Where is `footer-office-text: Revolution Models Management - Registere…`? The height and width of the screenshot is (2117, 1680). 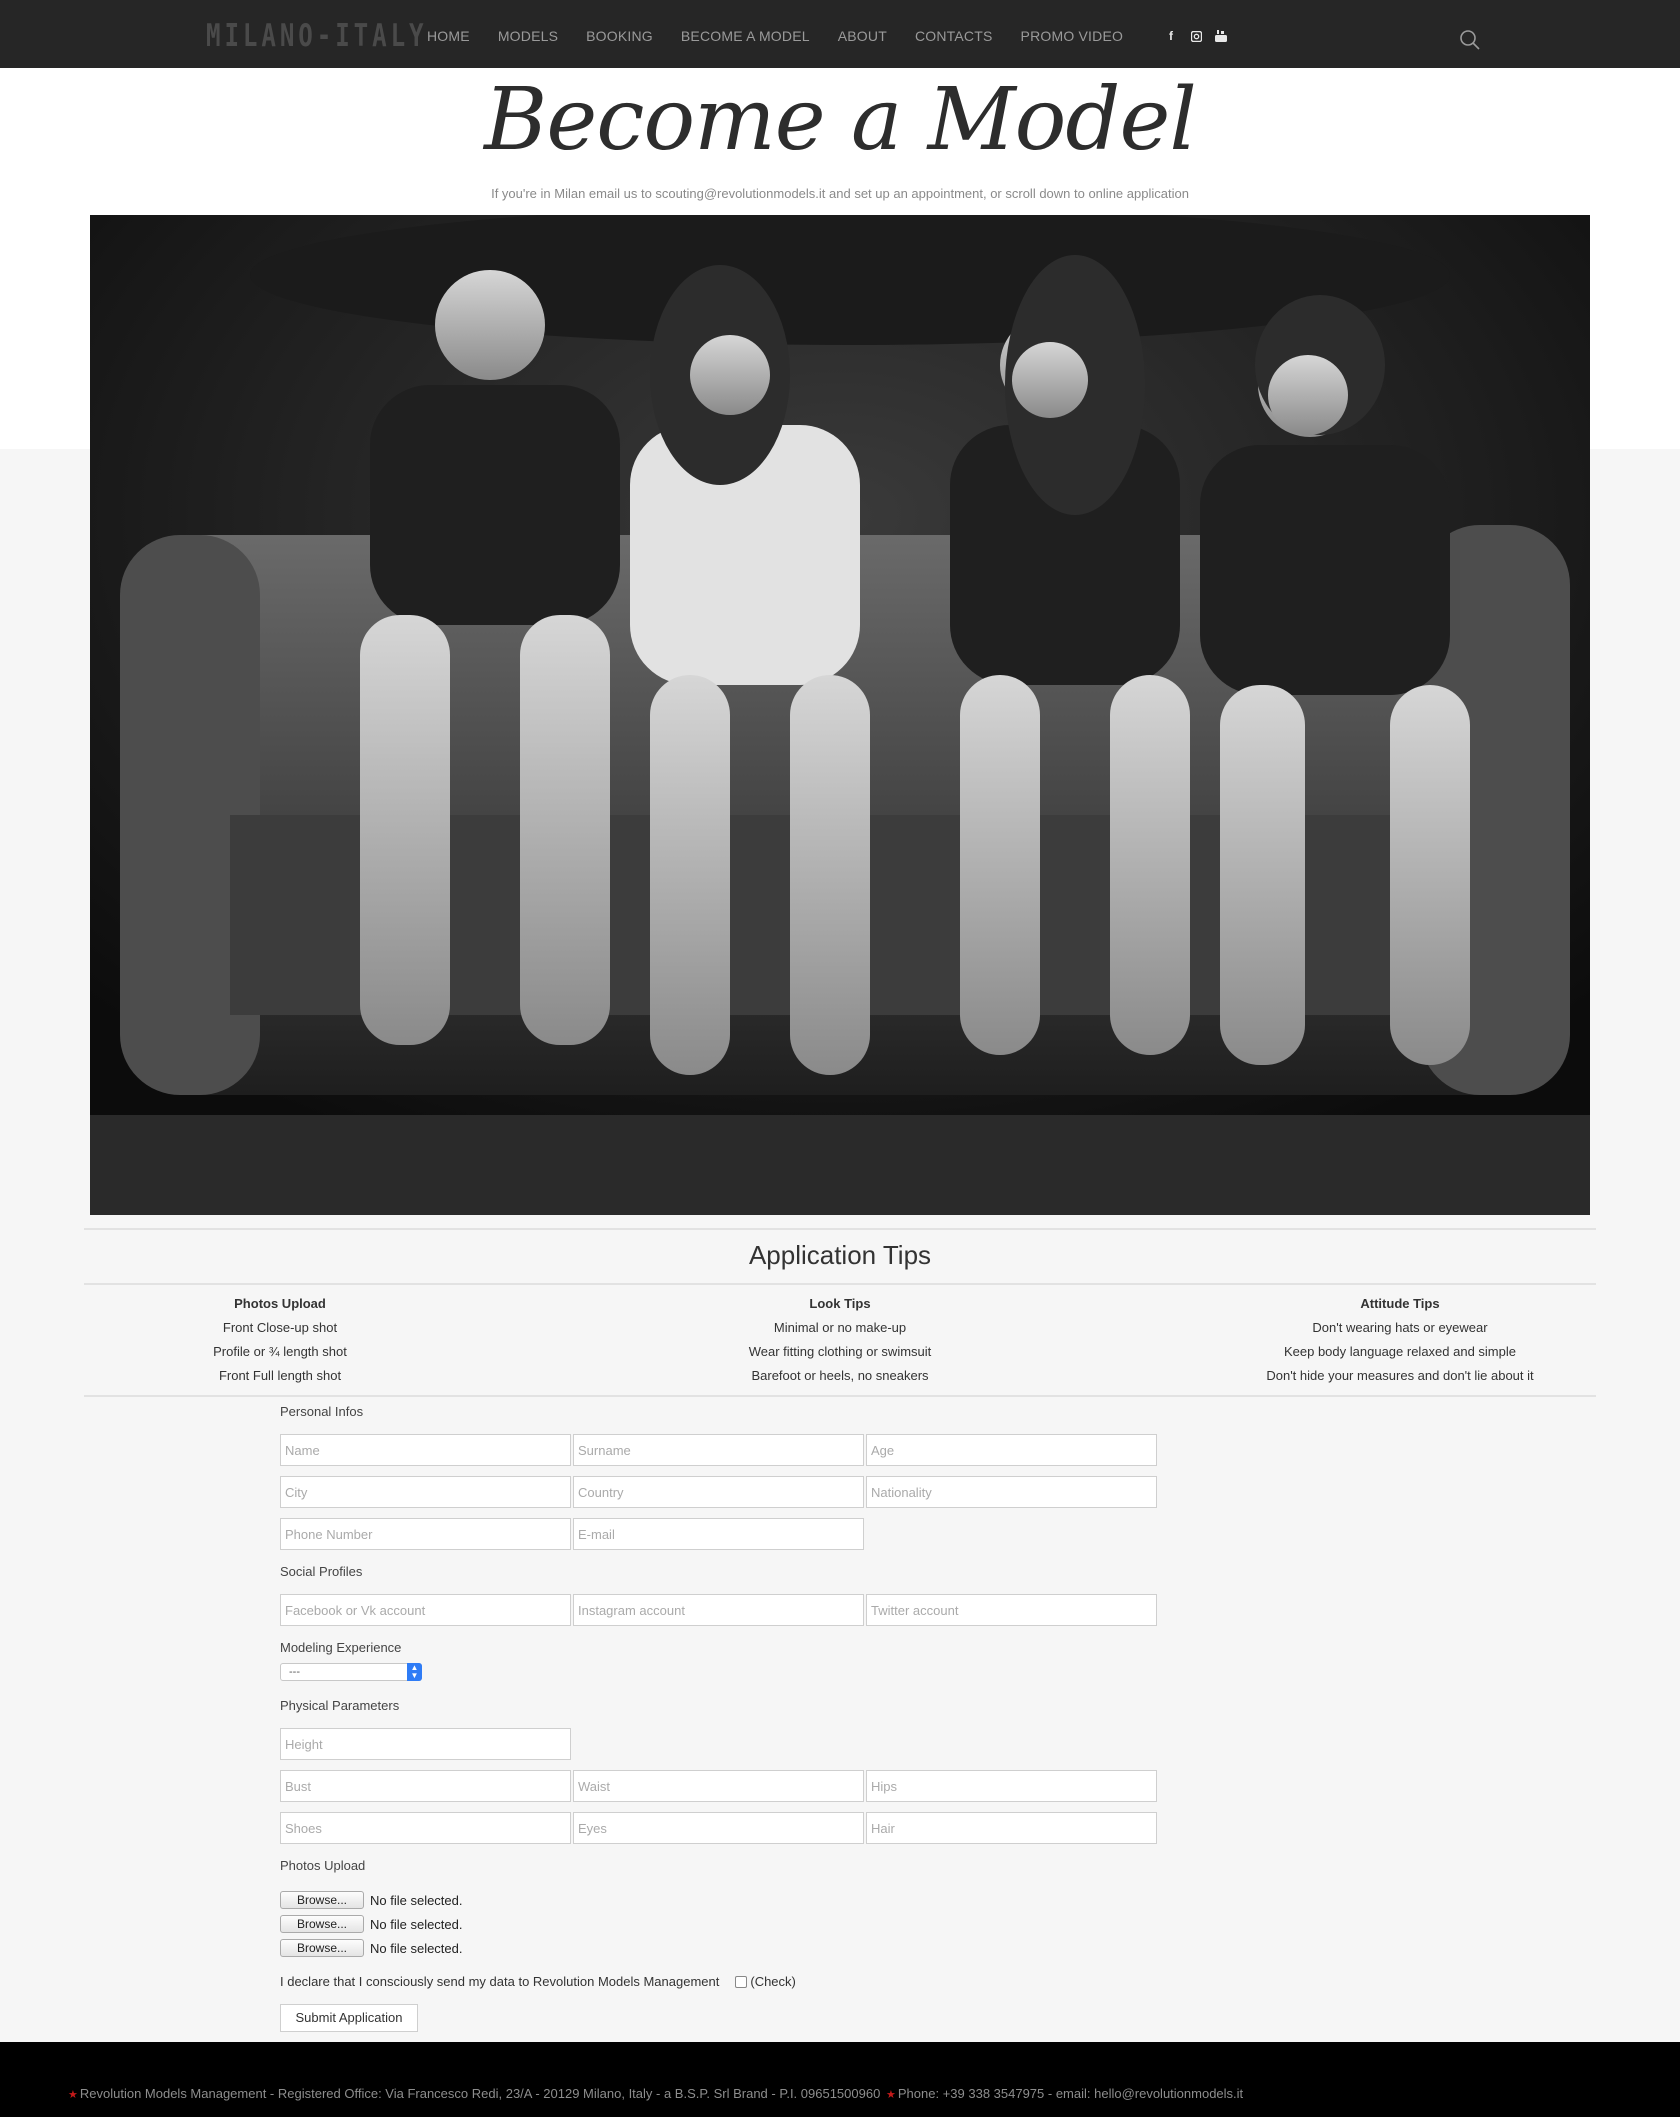
footer-office-text: Revolution Models Management - Registere… is located at coordinates (480, 2093).